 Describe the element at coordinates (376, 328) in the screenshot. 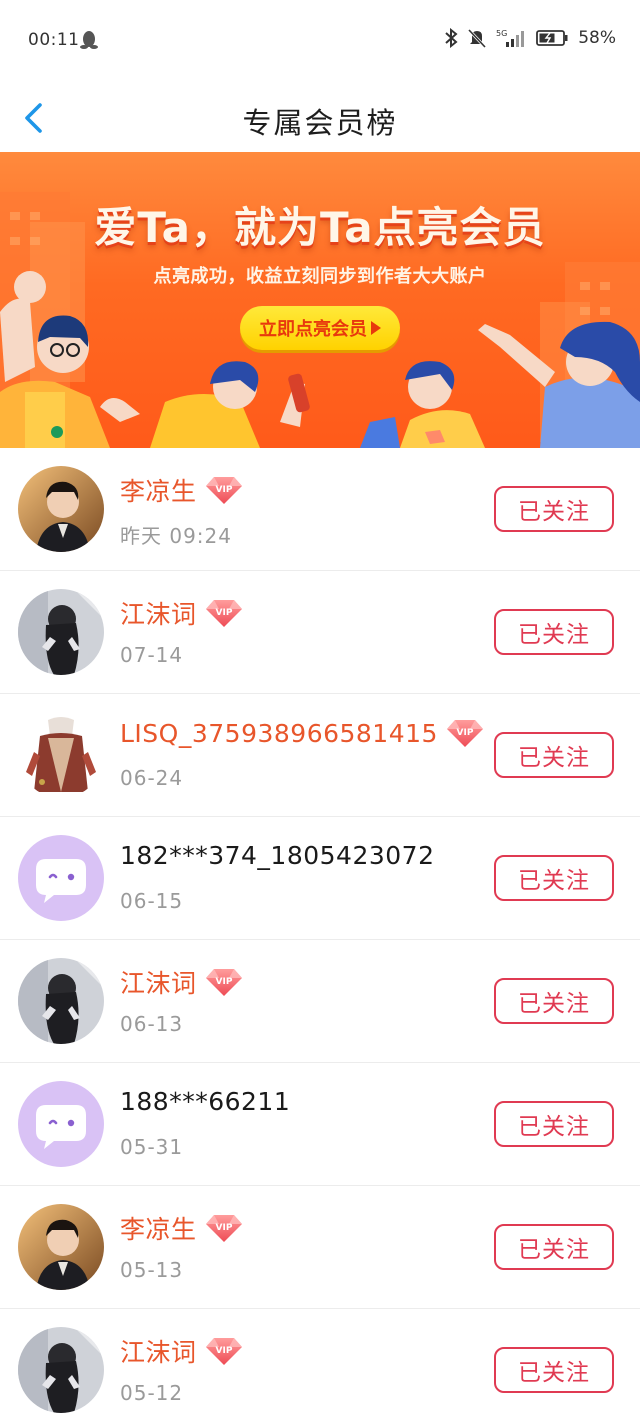

I see `play-arrow-icon` at that location.